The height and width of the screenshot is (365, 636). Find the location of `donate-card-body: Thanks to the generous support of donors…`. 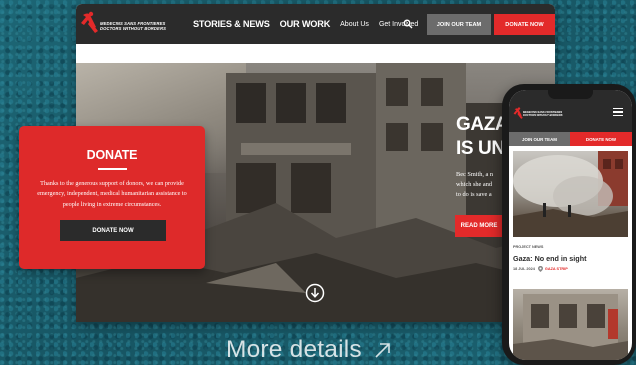

donate-card-body: Thanks to the generous support of donors… is located at coordinates (112, 194).